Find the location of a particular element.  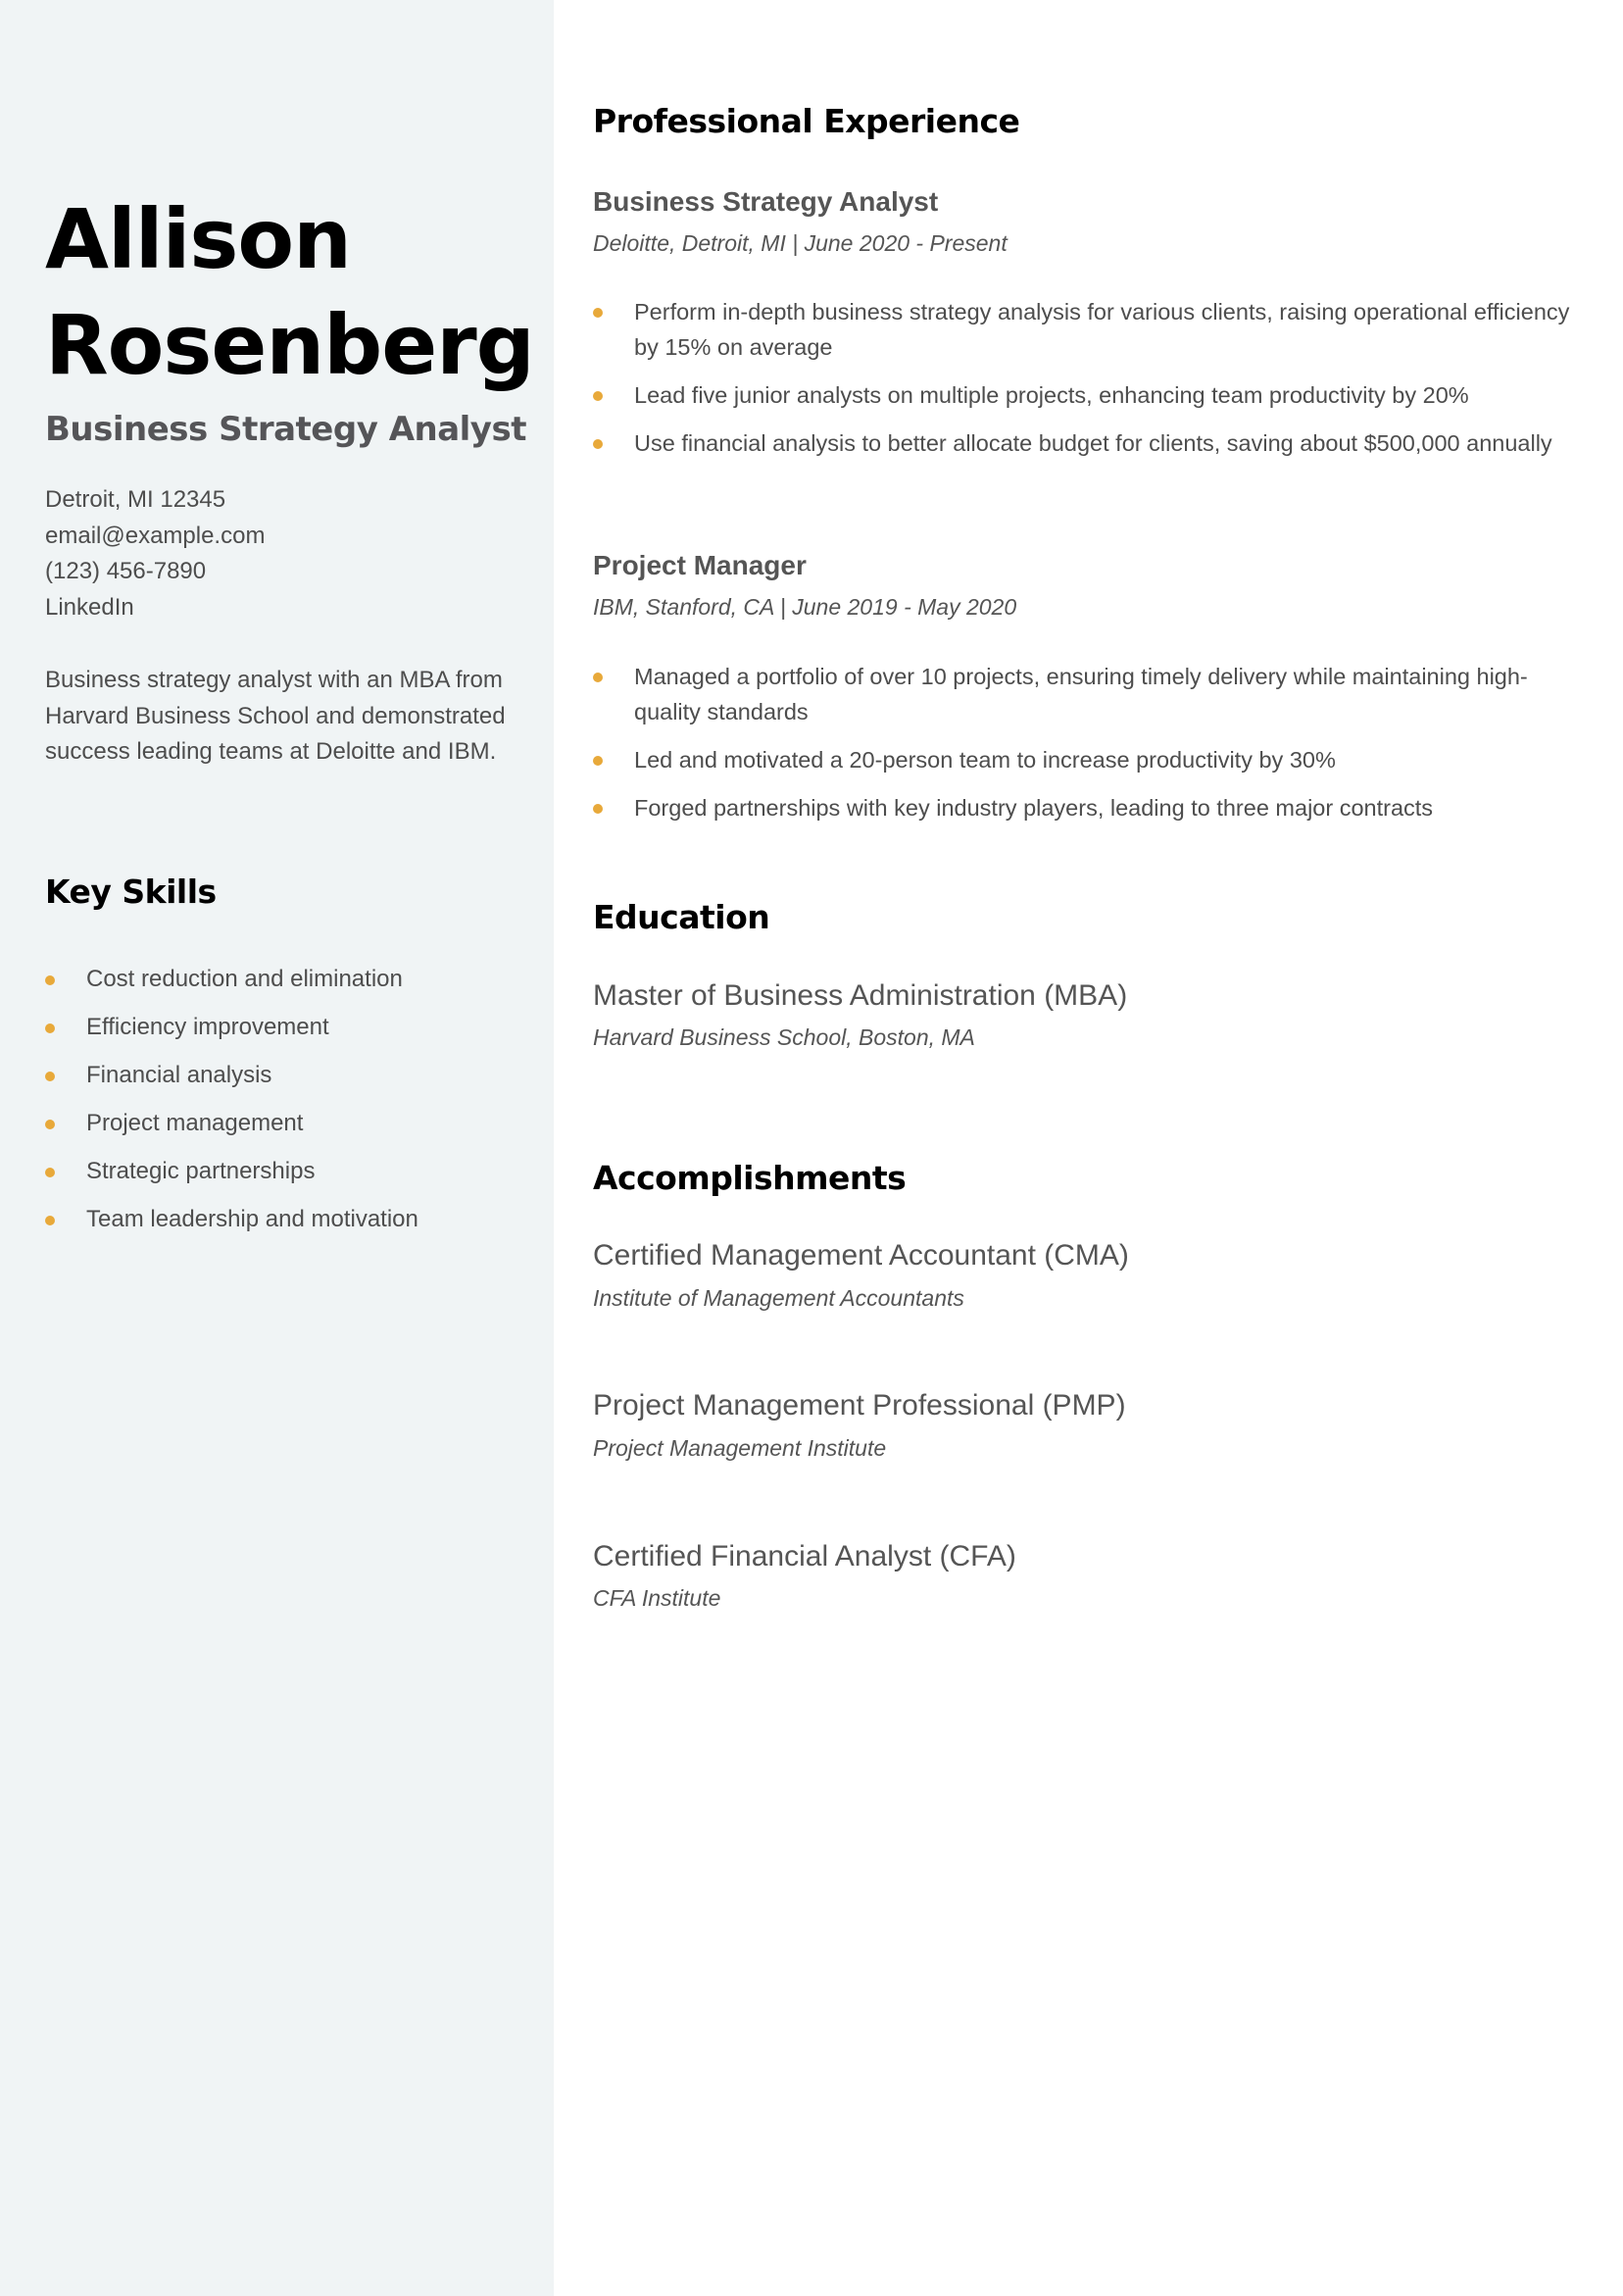

skill-label: Financial analysis is located at coordinates (179, 1075).